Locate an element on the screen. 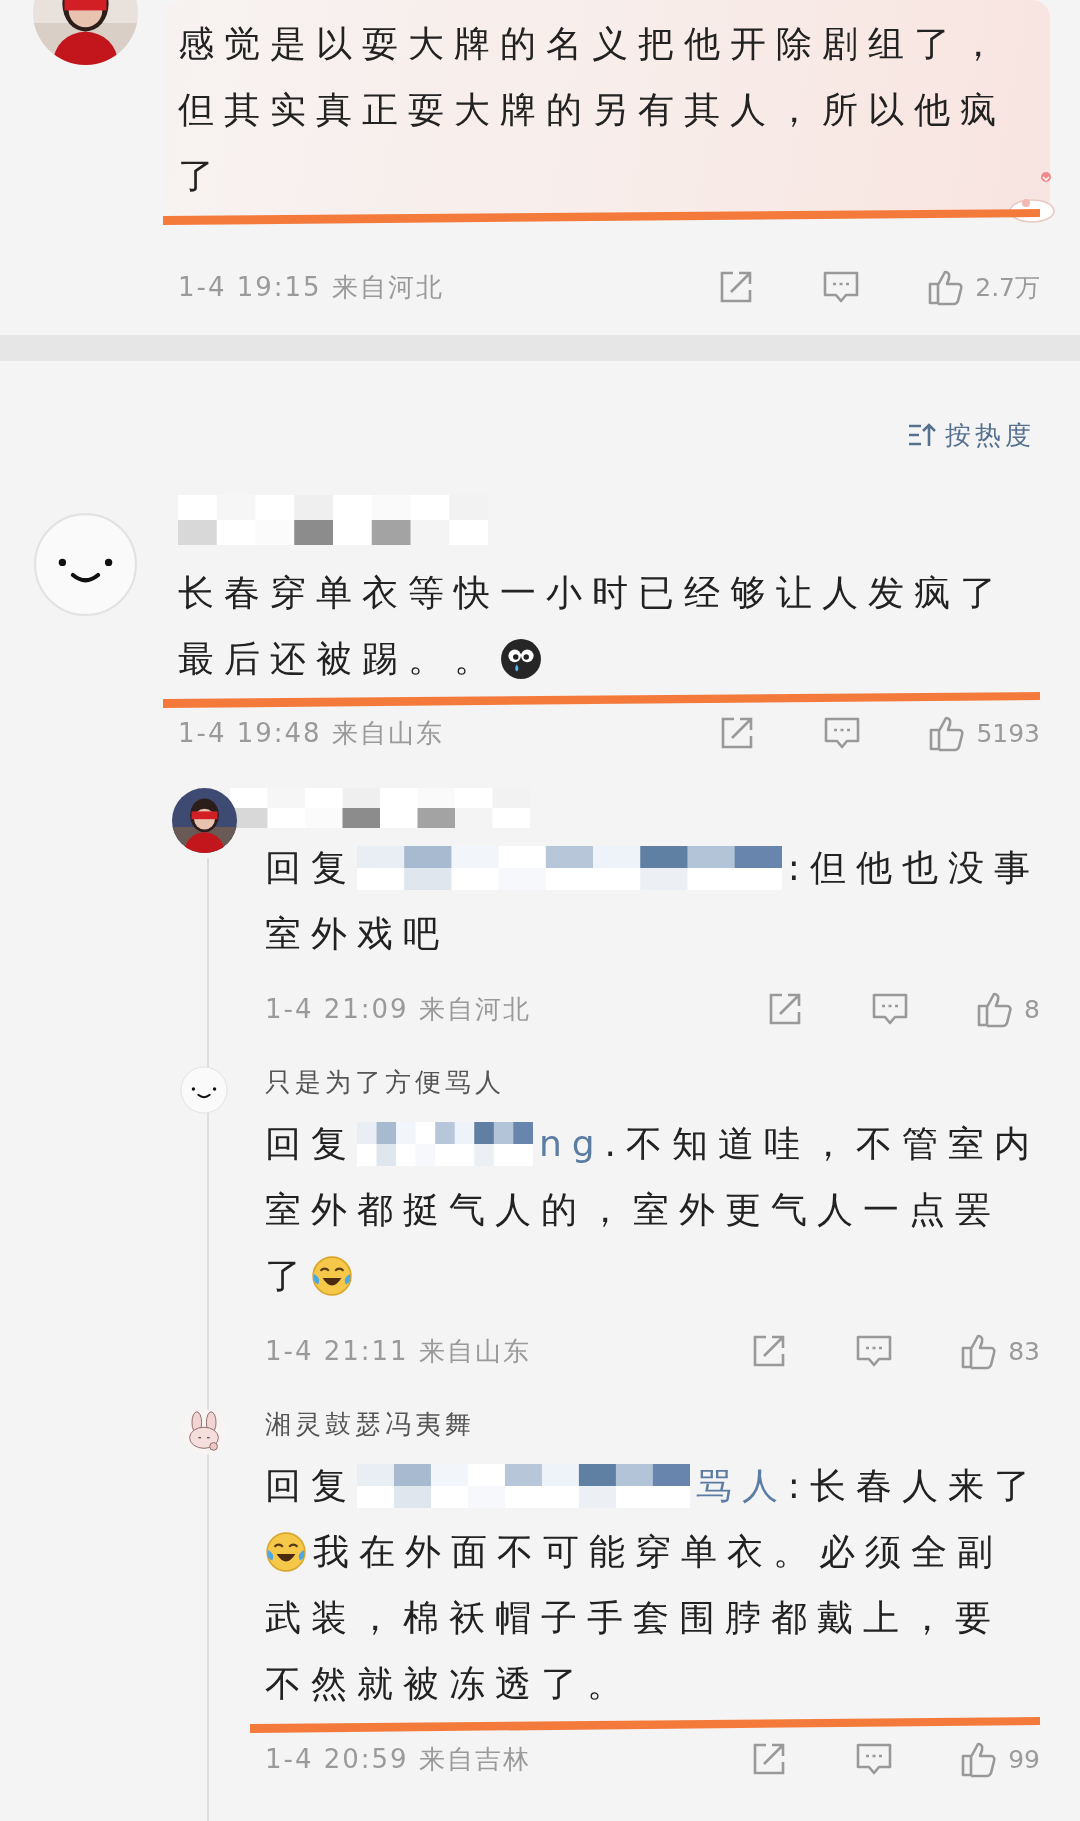 This screenshot has width=1080, height=1821. comment-text: 武装，棉袄帽子手套围脖都戴上，要 is located at coordinates (633, 1618).